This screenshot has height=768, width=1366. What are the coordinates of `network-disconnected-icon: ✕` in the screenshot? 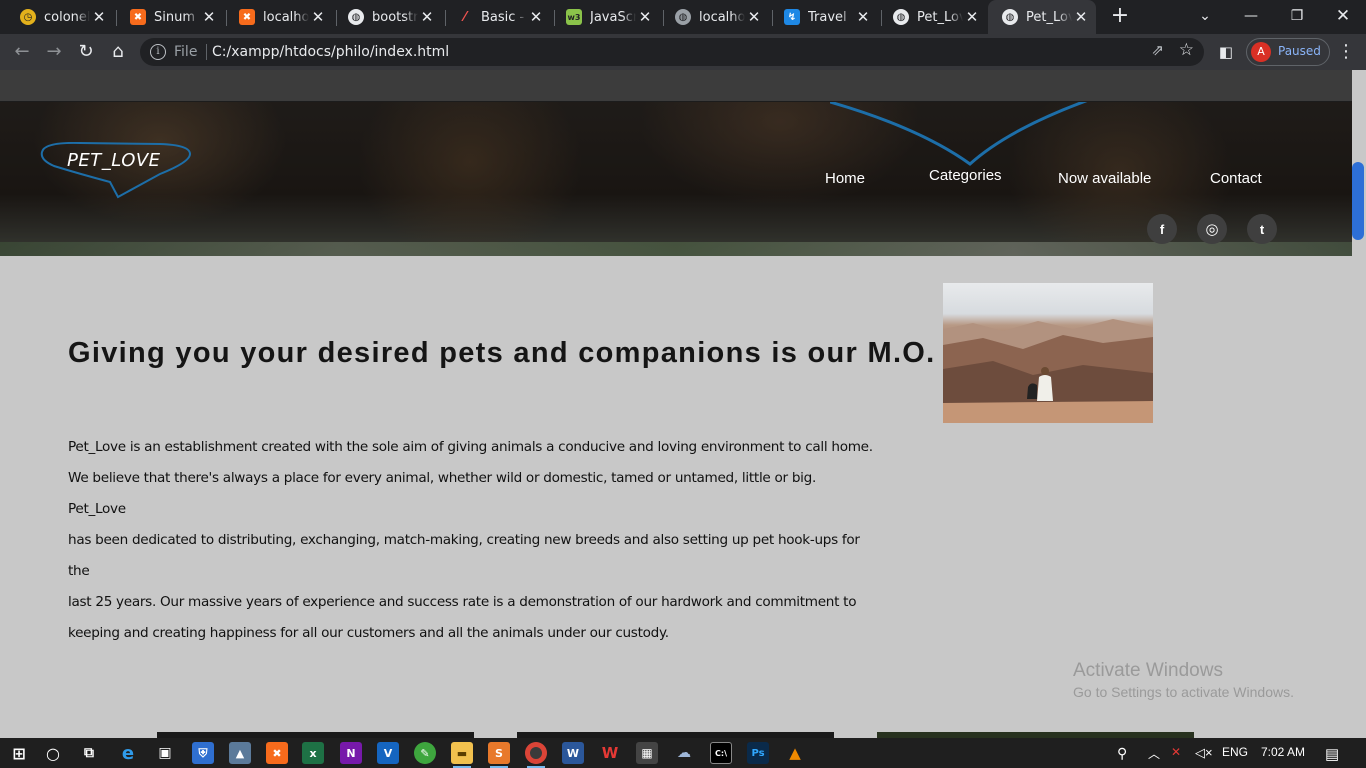 It's located at (1176, 752).